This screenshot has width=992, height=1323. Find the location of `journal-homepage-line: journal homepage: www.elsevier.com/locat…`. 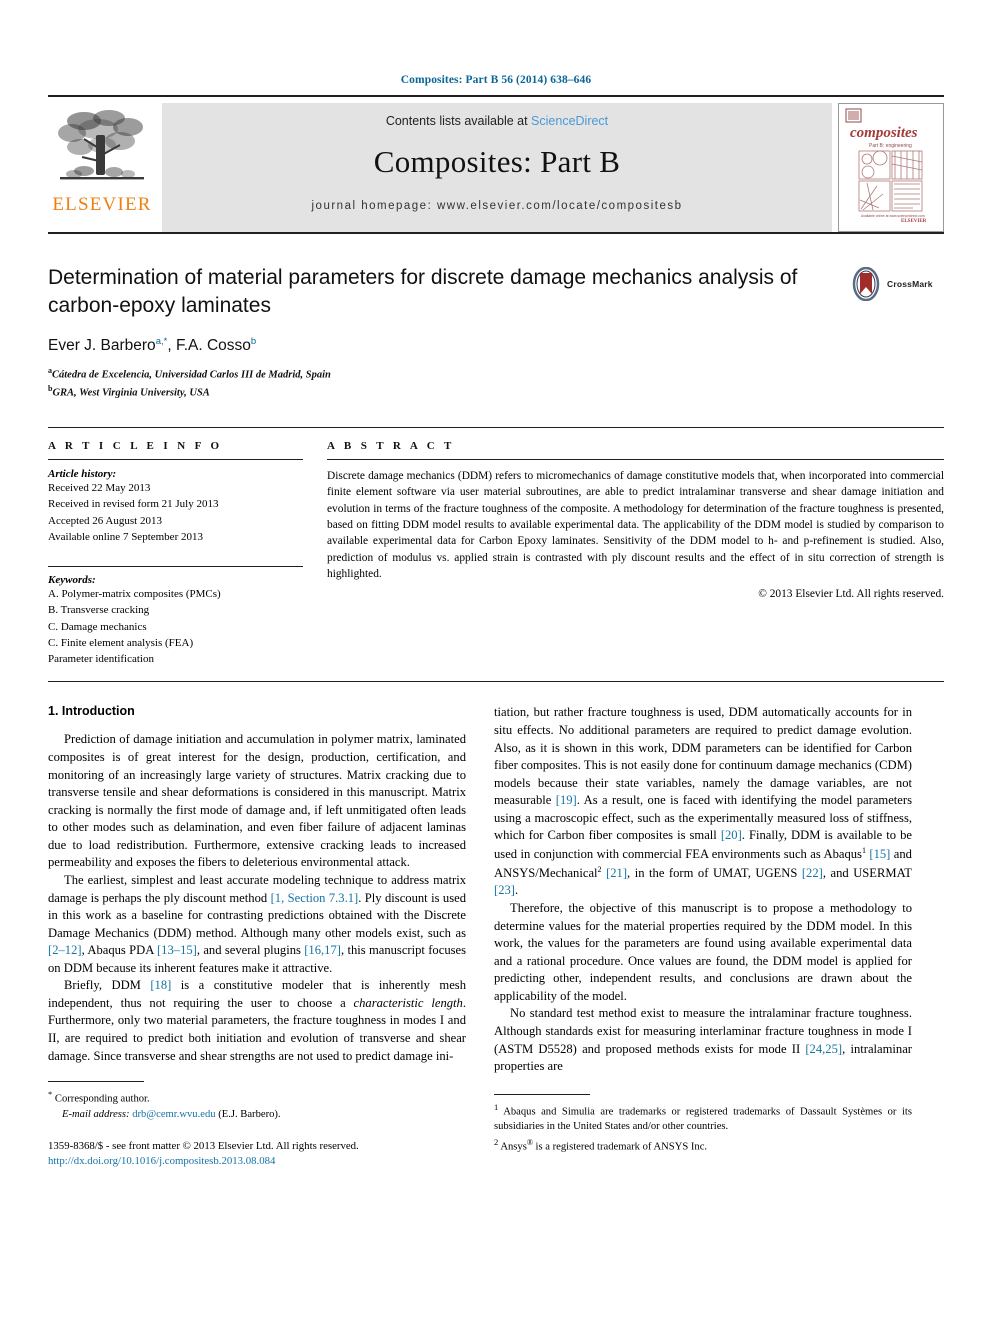

journal-homepage-line: journal homepage: www.elsevier.com/locat… is located at coordinates (497, 206).